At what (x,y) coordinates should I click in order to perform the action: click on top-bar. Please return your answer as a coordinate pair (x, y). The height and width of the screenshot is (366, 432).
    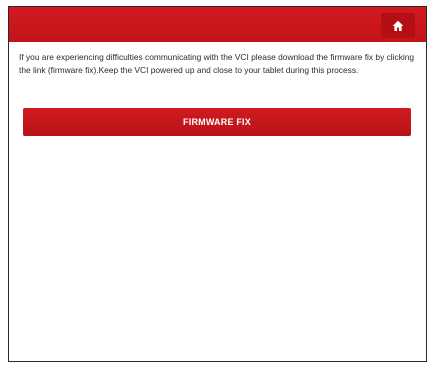
    Looking at the image, I should click on (217, 24).